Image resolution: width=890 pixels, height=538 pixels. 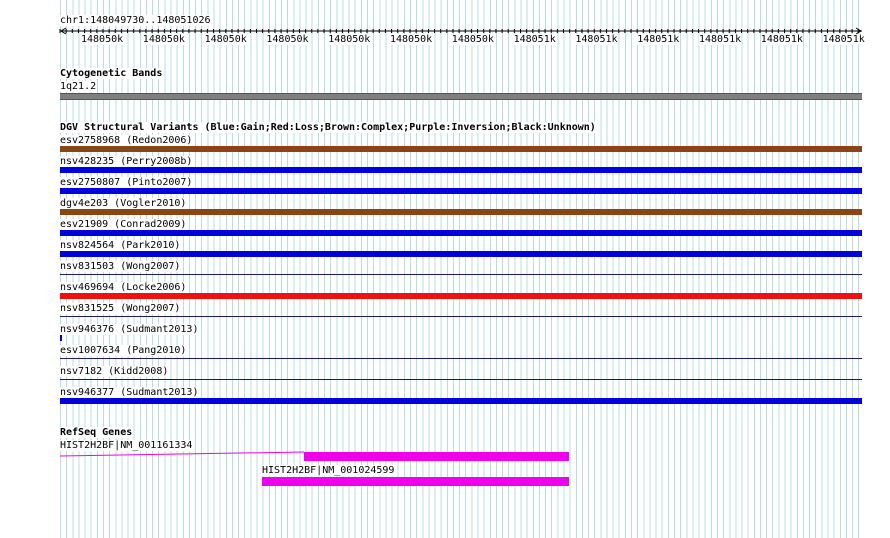 What do you see at coordinates (127, 161) in the screenshot?
I see `dgv-variant-label: nsv428235 (Perry2008b)` at bounding box center [127, 161].